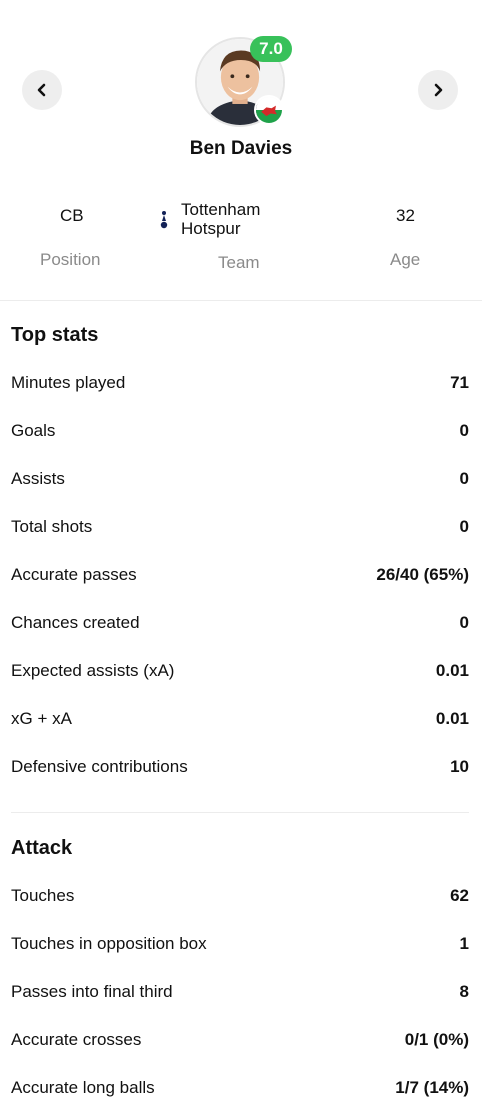  Describe the element at coordinates (240, 1040) in the screenshot. I see `stat-row: Accurate crosses 0/1 (0%)` at that location.